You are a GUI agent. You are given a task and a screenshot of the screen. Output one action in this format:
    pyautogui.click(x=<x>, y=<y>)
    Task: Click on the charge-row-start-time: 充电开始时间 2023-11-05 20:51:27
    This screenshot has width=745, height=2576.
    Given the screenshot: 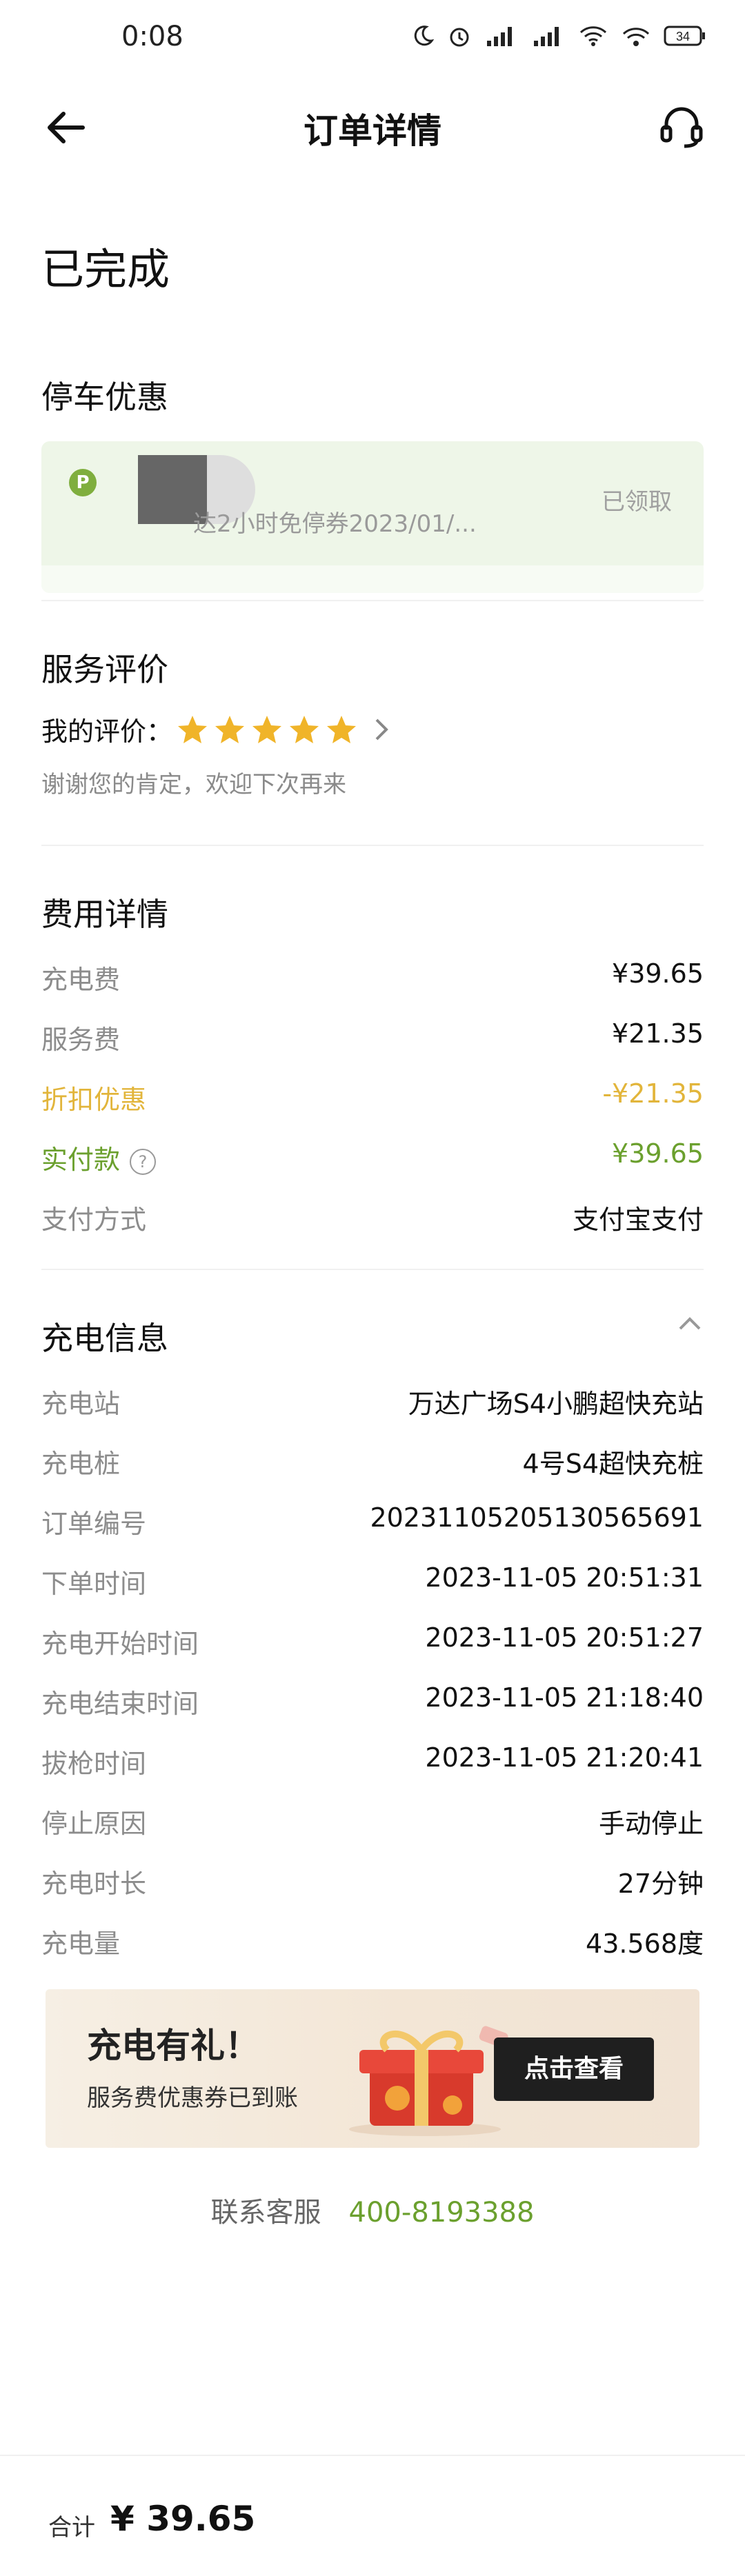 What is the action you would take?
    pyautogui.click(x=372, y=1643)
    